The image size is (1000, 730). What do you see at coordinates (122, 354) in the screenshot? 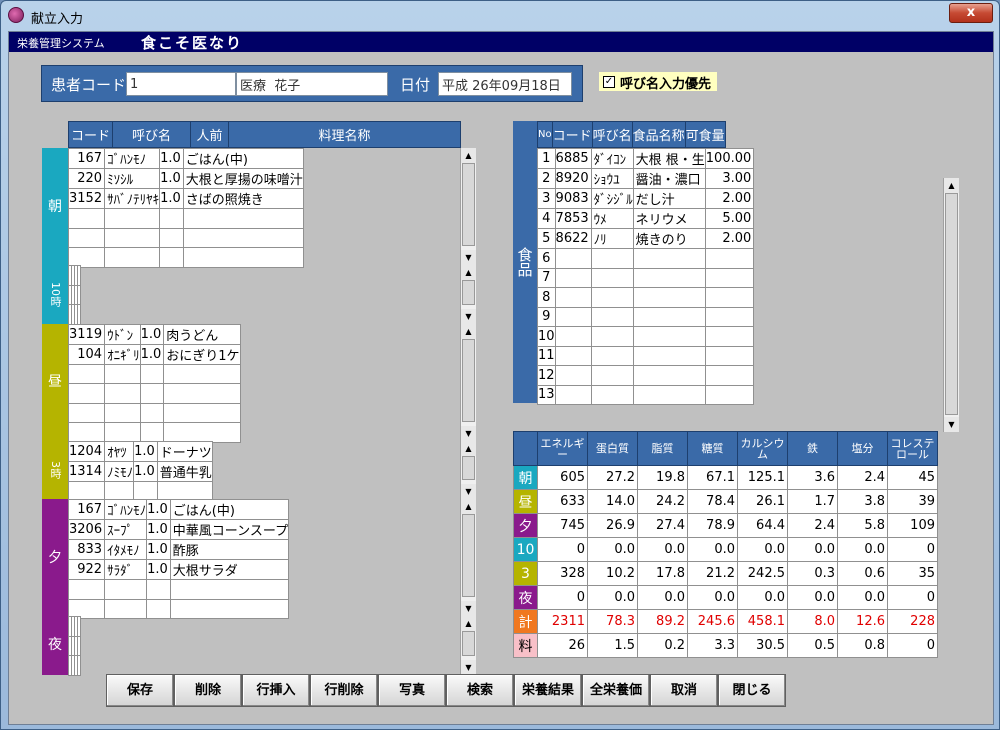
I see `meal-cell-yobi: ｵﾆｷﾞﾘ` at bounding box center [122, 354].